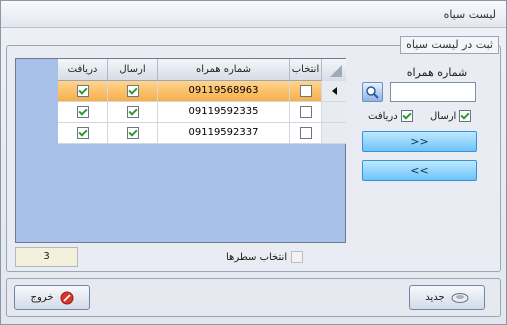 The height and width of the screenshot is (325, 507). I want to click on receive-option-label: دریافت, so click(383, 116).